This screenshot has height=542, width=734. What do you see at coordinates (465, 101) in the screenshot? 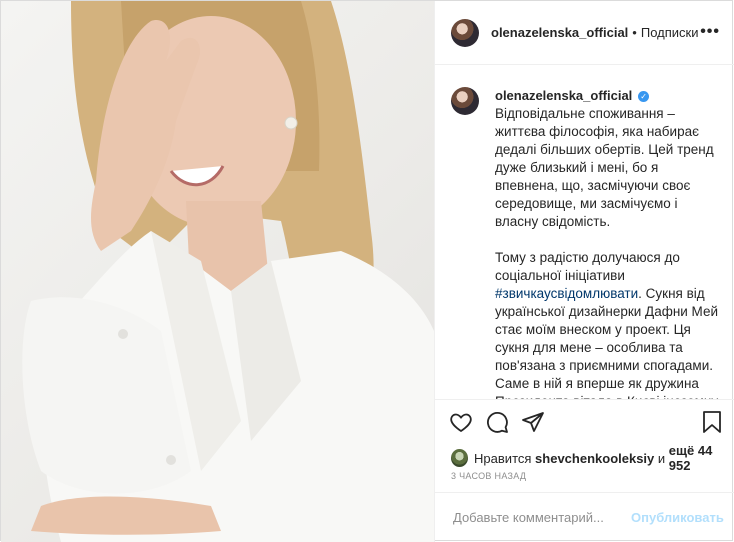
I see `caption-avatar` at bounding box center [465, 101].